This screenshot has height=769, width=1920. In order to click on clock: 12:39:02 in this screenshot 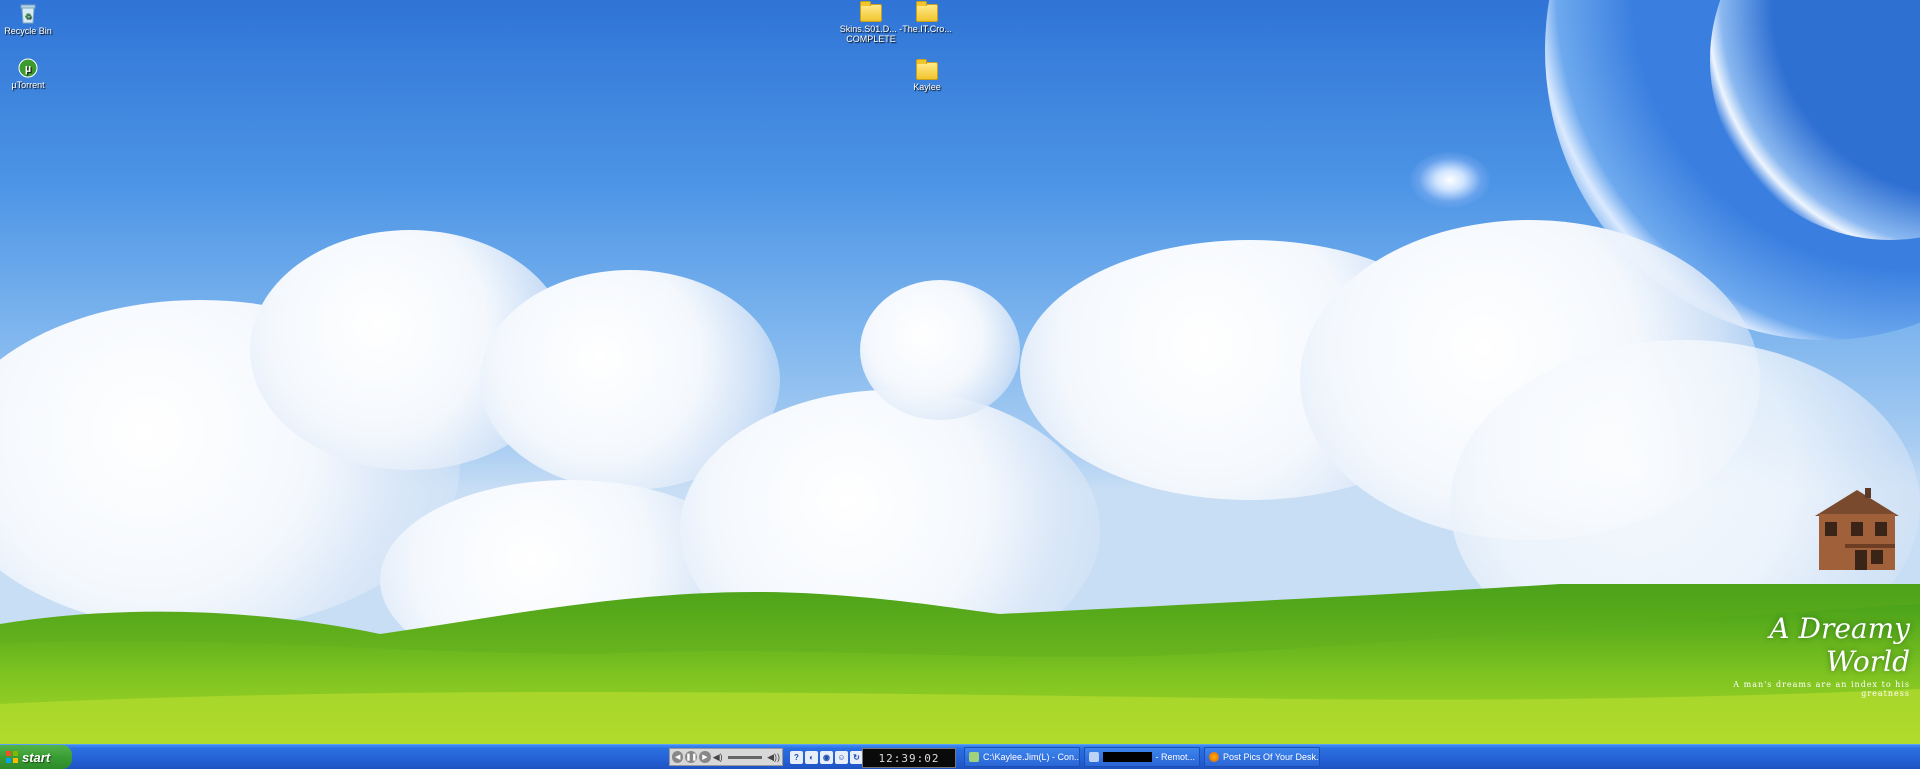, I will do `click(909, 758)`.